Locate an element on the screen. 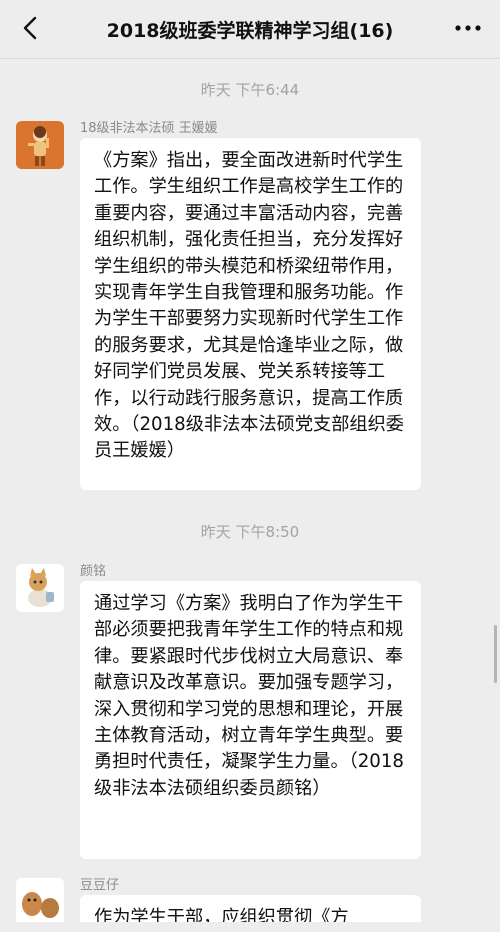 The height and width of the screenshot is (932, 500). more-button is located at coordinates (468, 28).